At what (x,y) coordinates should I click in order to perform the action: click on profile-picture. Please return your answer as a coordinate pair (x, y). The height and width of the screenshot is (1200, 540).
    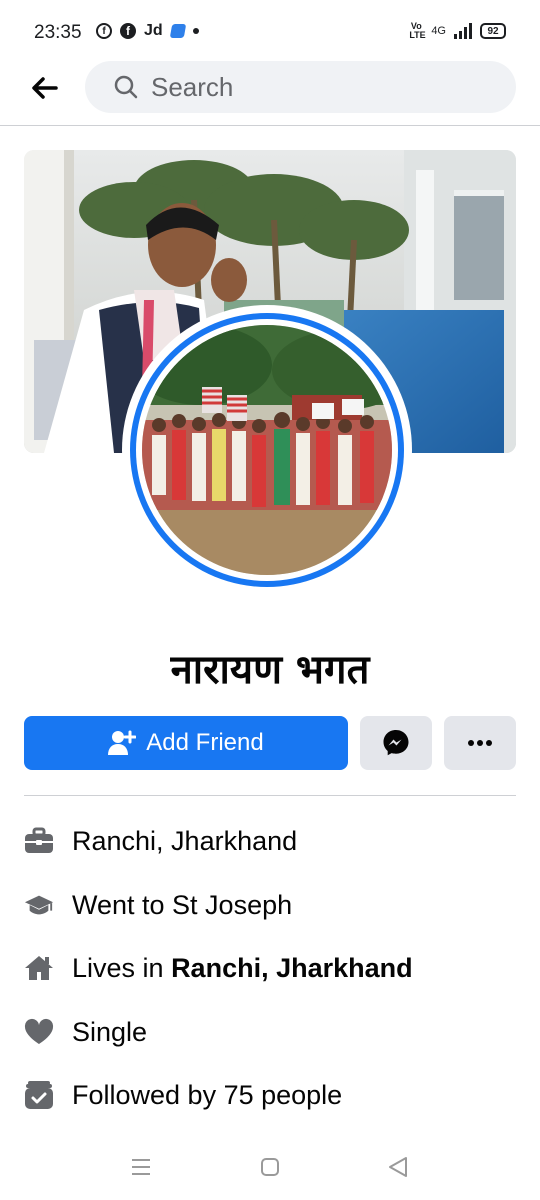
    Looking at the image, I should click on (267, 450).